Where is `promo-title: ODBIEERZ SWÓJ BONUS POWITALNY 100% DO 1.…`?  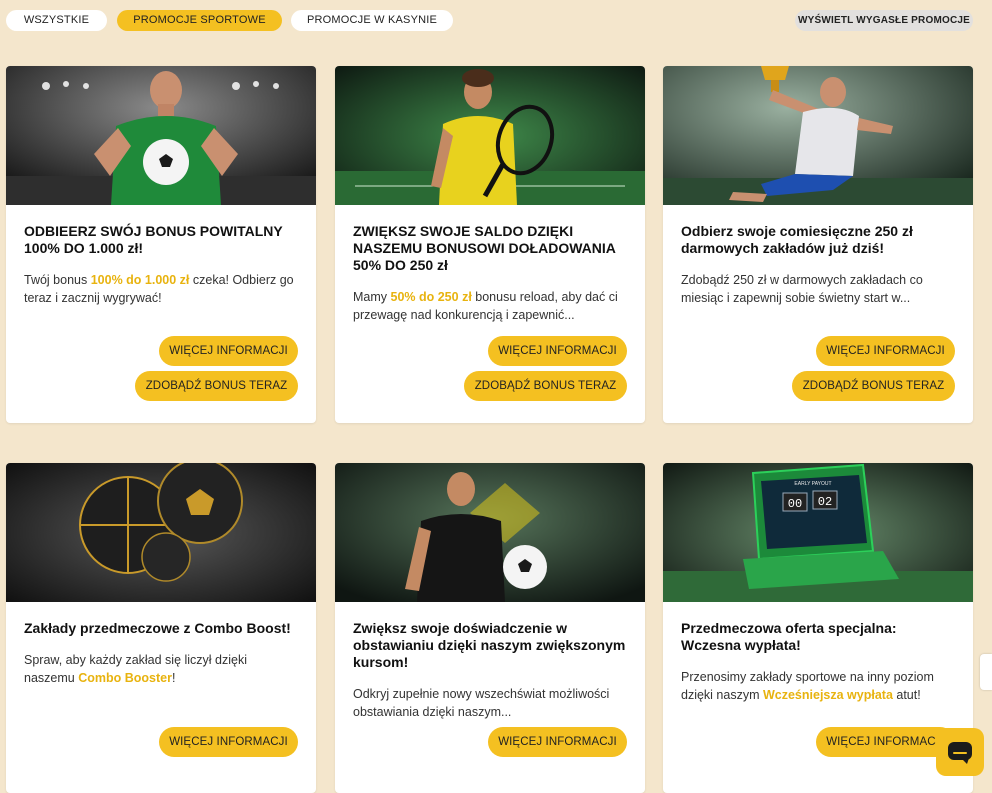
promo-title: ODBIEERZ SWÓJ BONUS POWITALNY 100% DO 1.… is located at coordinates (153, 239).